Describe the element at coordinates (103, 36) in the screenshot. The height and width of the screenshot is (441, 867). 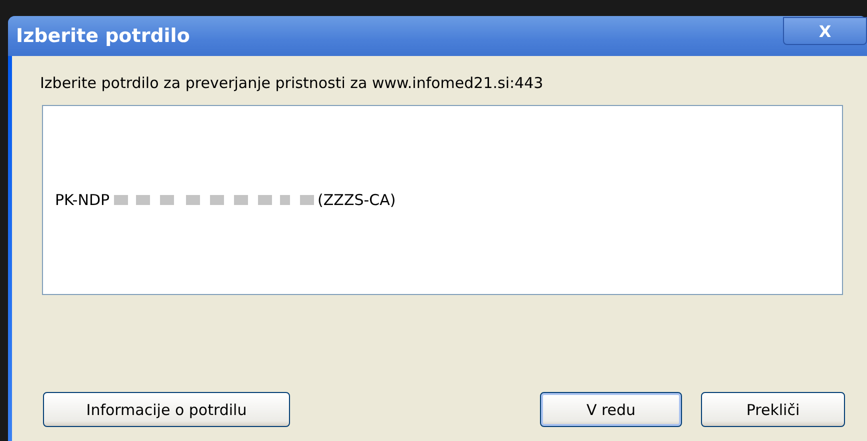
I see `window-title: Izberite potrdilo` at that location.